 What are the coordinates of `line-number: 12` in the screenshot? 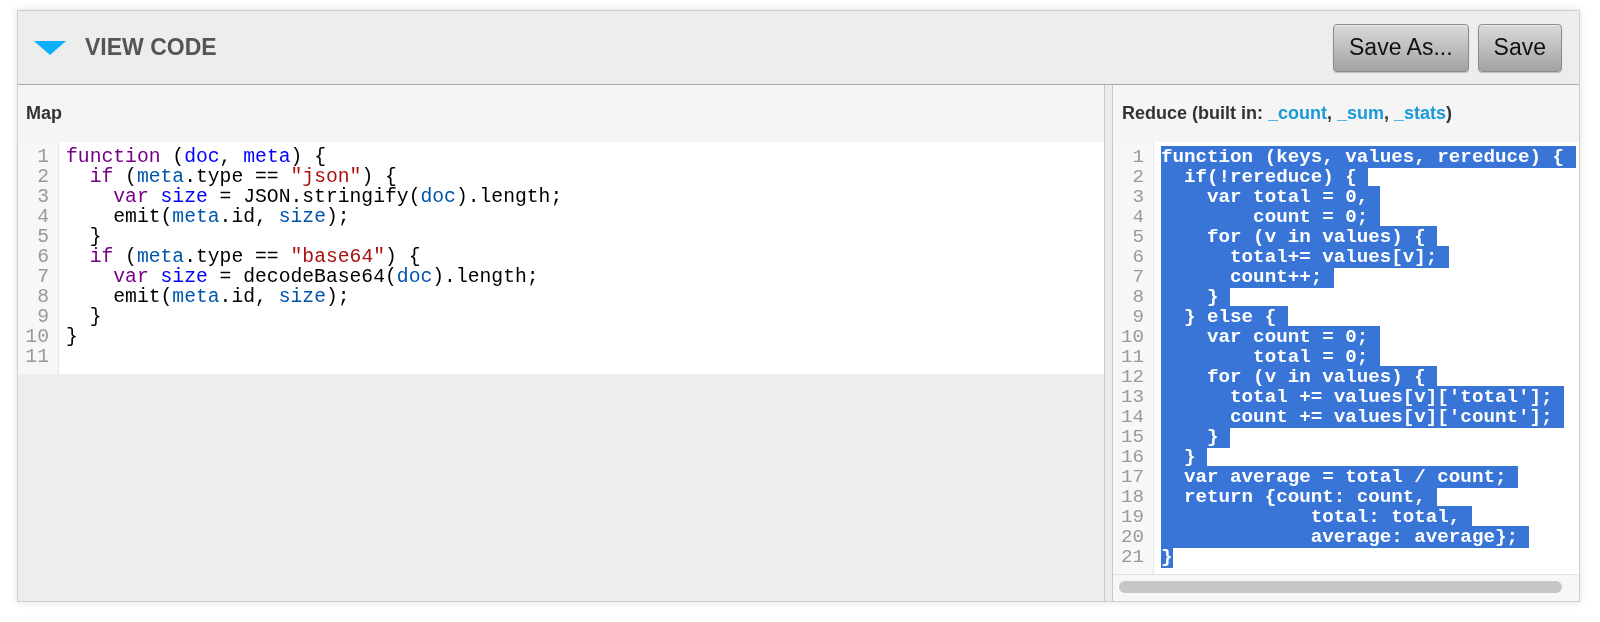 It's located at (1132, 377).